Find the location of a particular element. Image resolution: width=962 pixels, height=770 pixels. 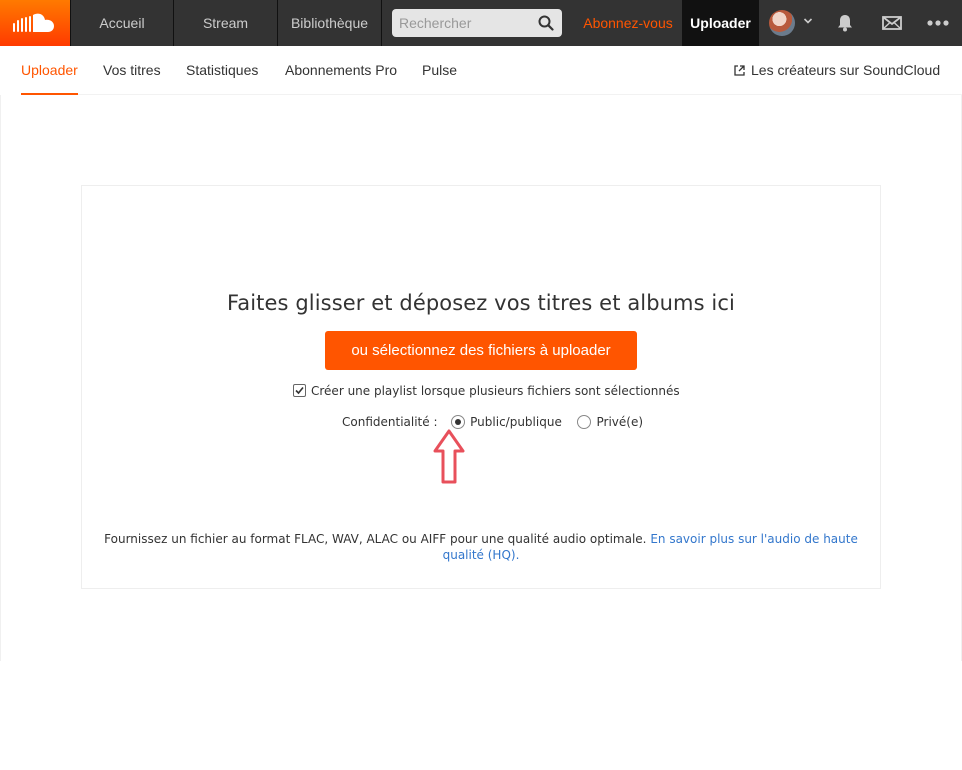

privacy-private-radio is located at coordinates (584, 422).